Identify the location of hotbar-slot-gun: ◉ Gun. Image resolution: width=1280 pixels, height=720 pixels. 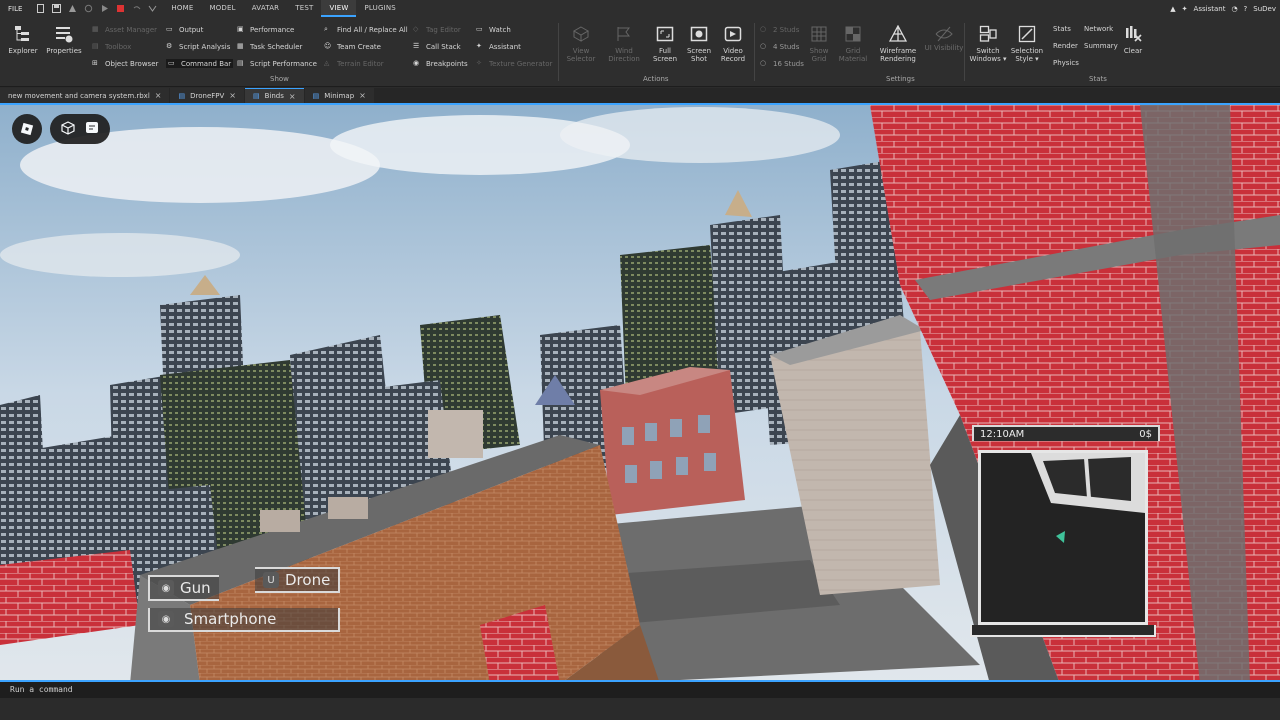
(183, 588).